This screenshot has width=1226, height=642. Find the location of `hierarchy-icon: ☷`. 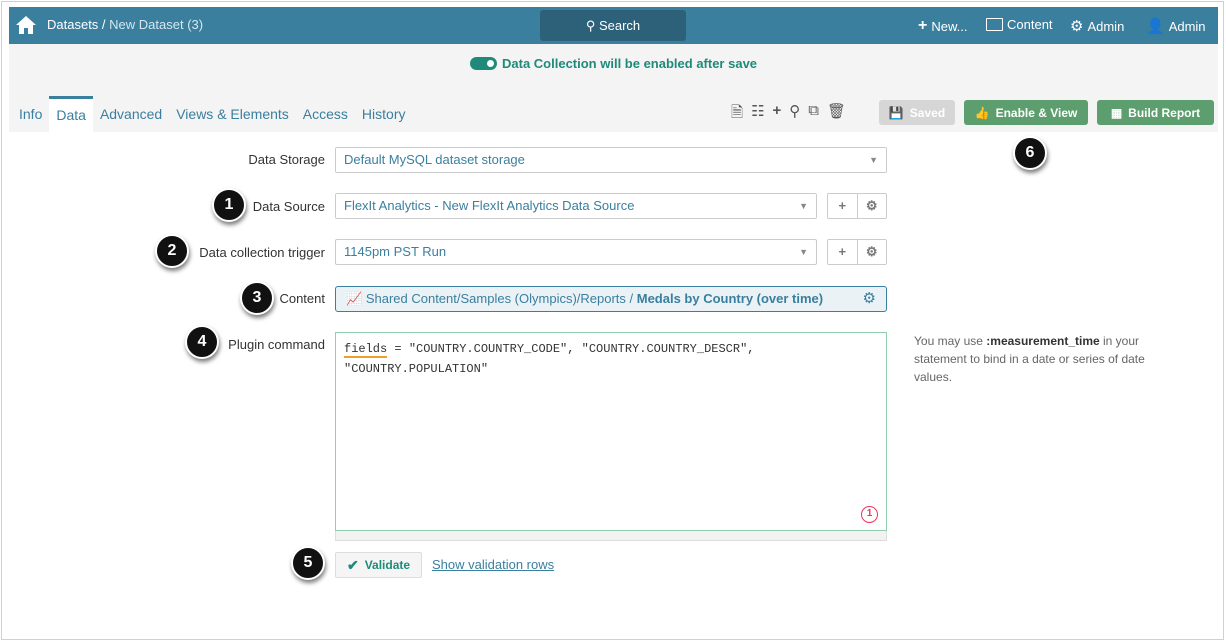

hierarchy-icon: ☷ is located at coordinates (757, 114).